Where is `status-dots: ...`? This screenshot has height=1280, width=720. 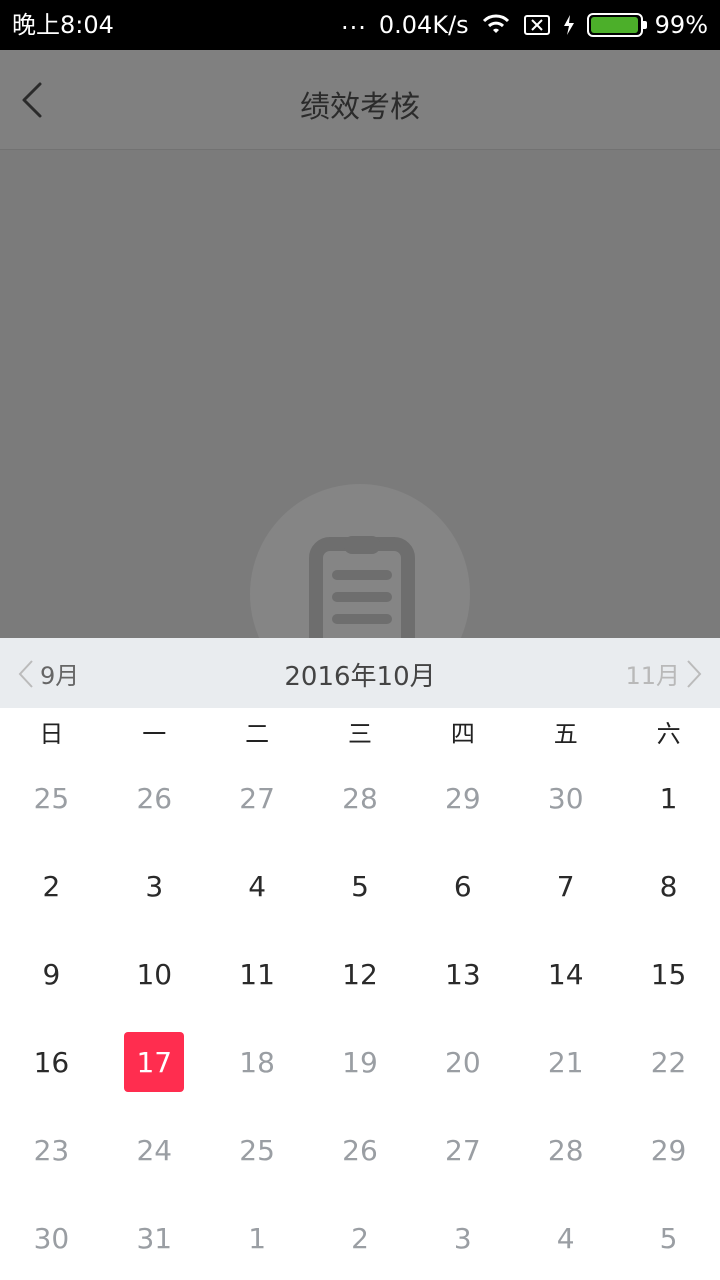 status-dots: ... is located at coordinates (354, 21).